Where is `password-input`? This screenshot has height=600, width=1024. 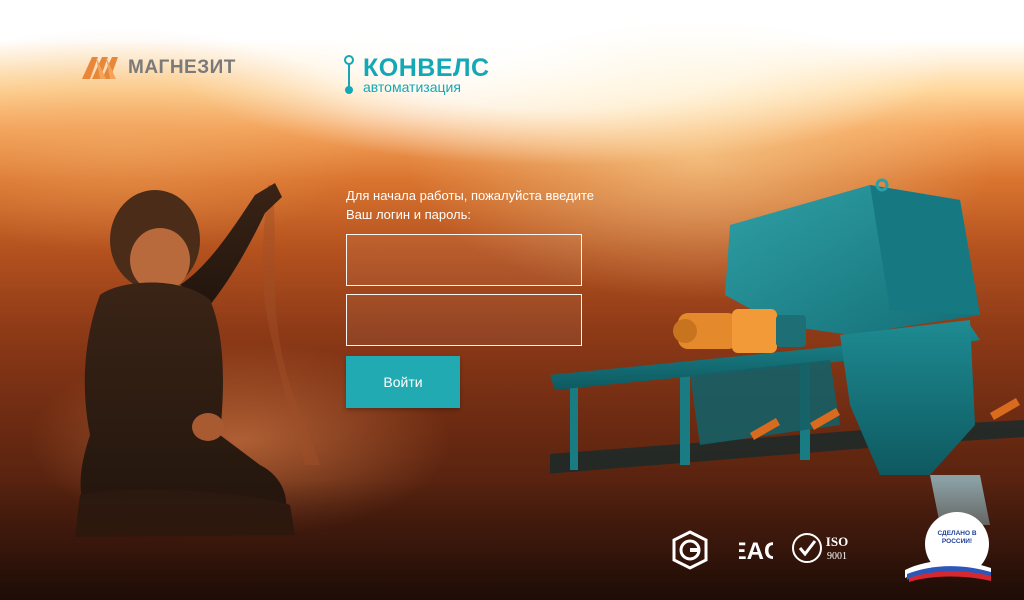
password-input is located at coordinates (464, 320).